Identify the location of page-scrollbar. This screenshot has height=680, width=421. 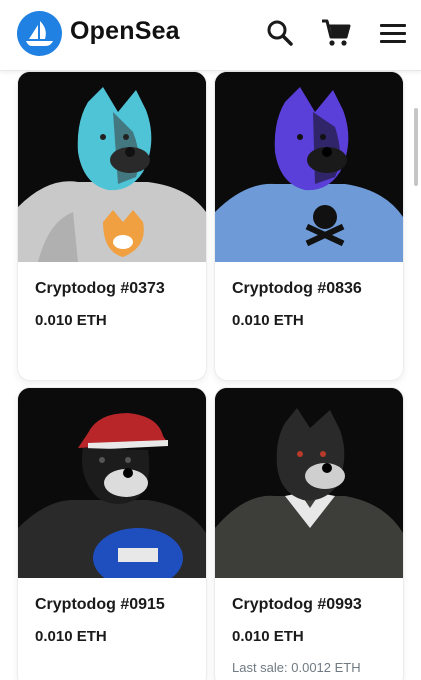
(416, 147).